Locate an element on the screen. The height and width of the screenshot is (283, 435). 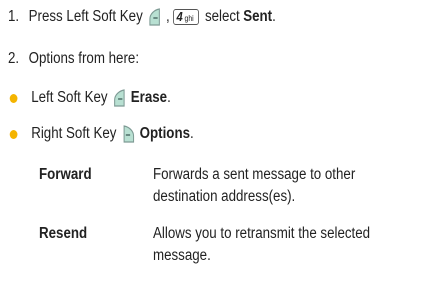
action-label: Options is located at coordinates (165, 133).